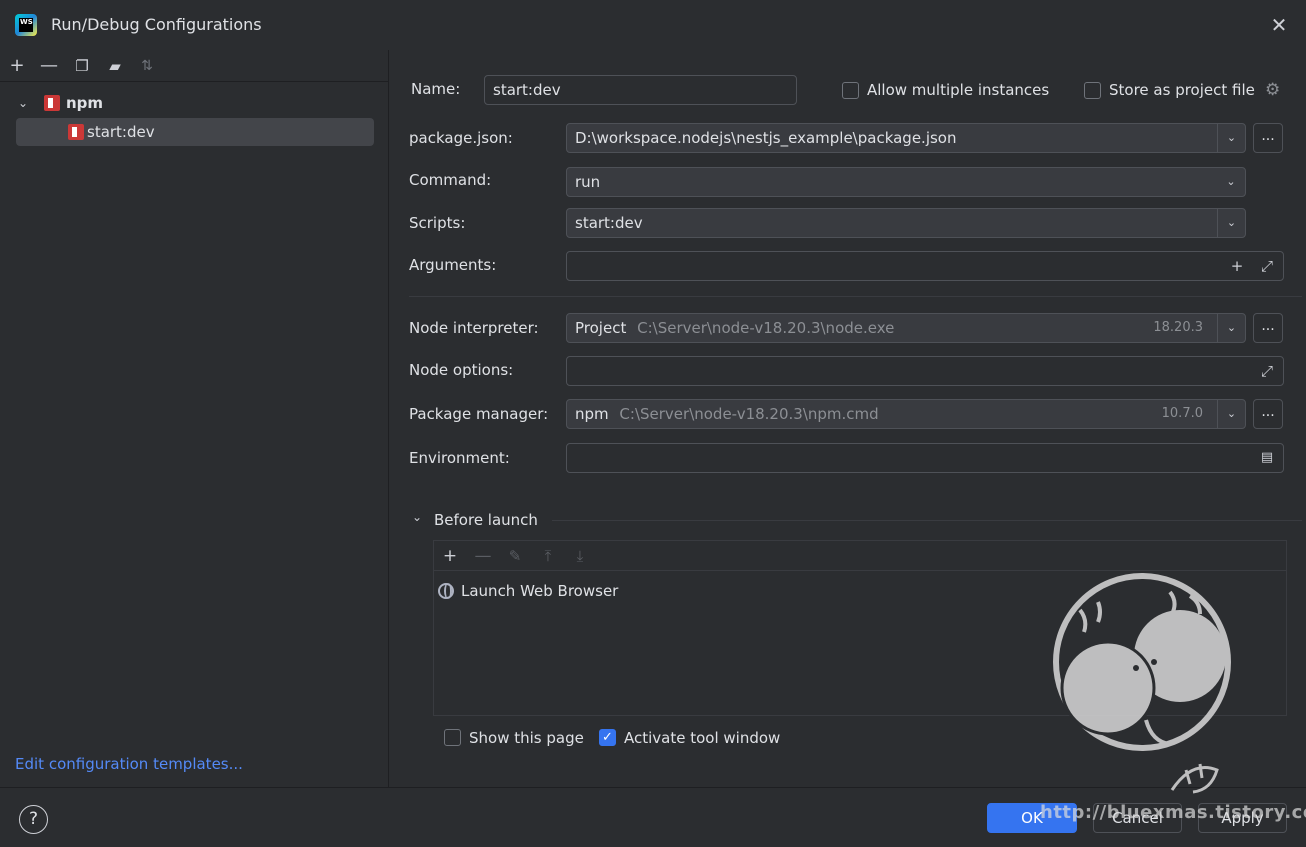  I want to click on copy-icon: ❐, so click(82, 66).